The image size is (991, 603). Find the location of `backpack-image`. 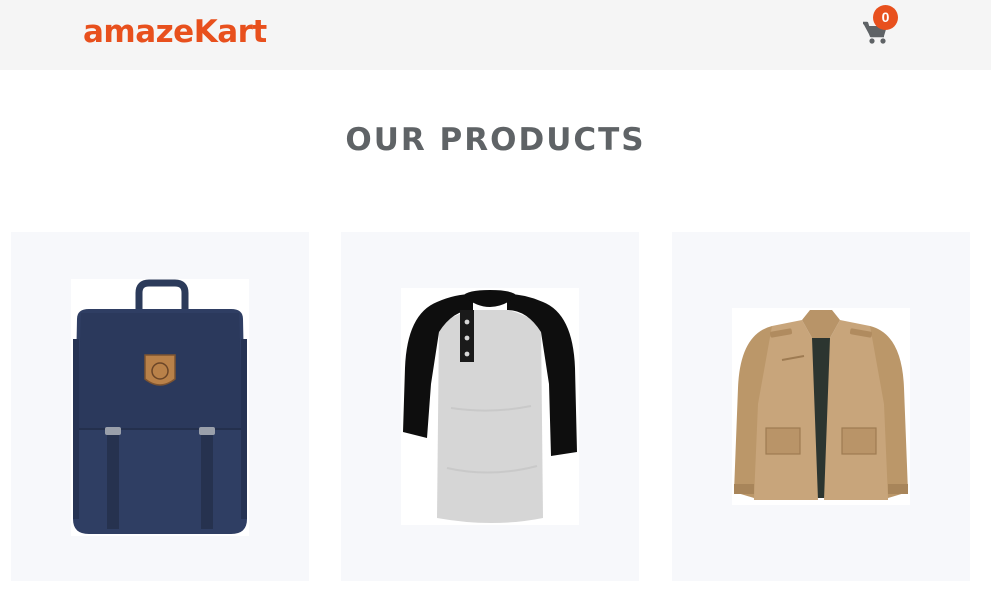

backpack-image is located at coordinates (160, 407).